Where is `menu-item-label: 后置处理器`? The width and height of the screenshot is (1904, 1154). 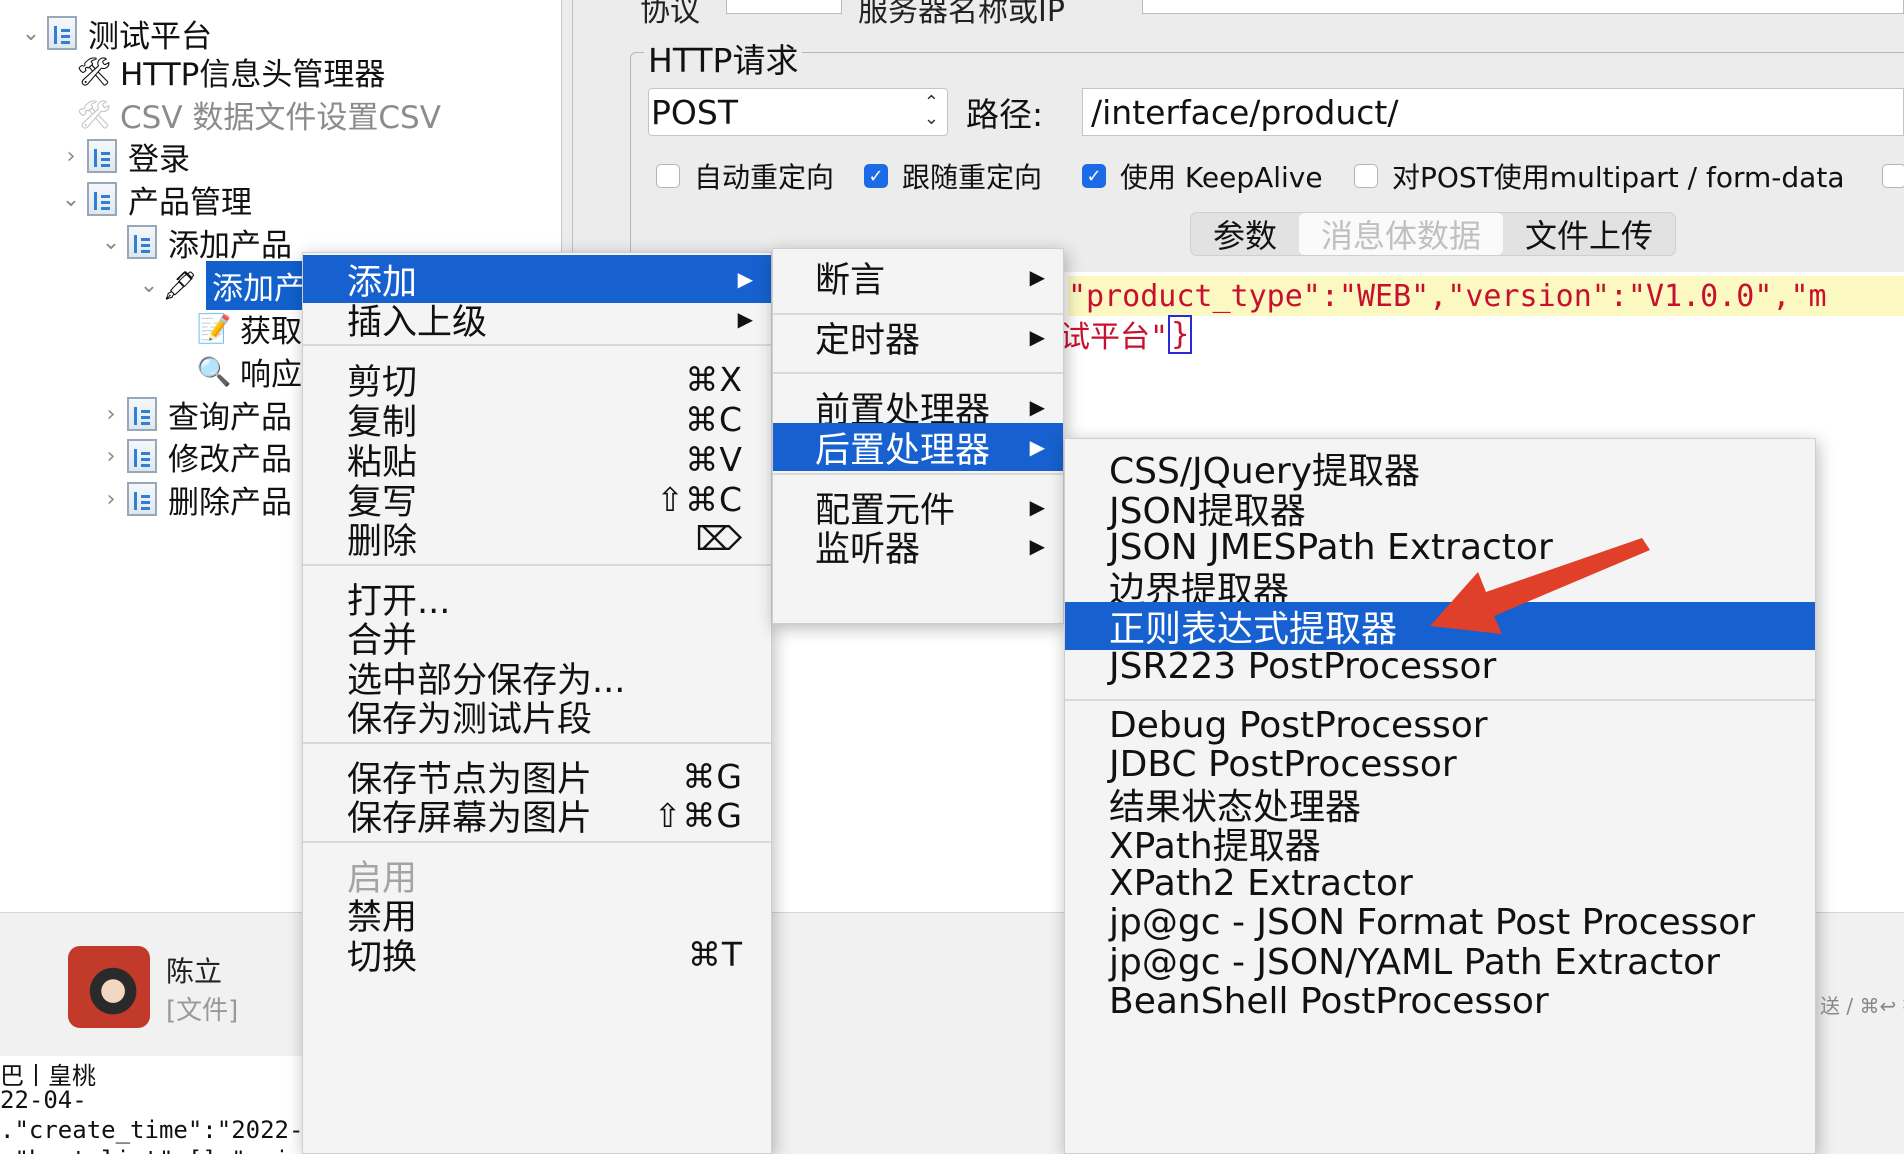 menu-item-label: 后置处理器 is located at coordinates (903, 450).